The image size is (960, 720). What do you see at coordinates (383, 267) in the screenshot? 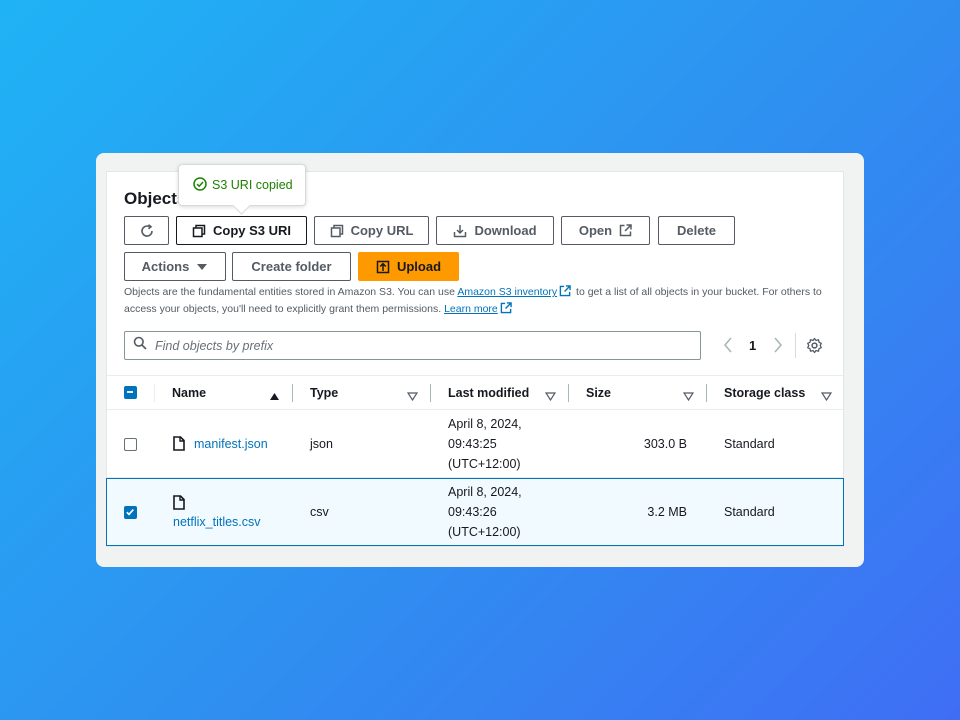
I see `upload-icon` at bounding box center [383, 267].